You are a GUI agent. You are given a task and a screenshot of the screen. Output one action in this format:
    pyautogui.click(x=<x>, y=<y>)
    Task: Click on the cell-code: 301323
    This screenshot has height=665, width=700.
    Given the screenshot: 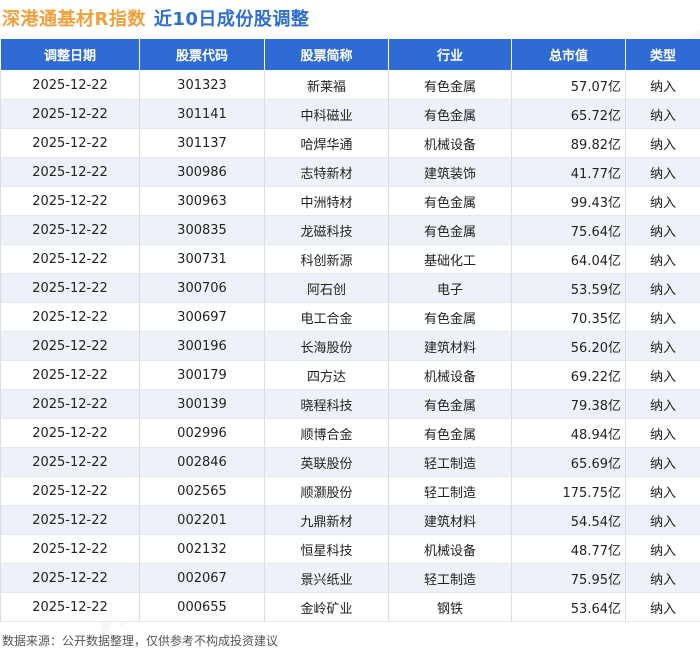 What is the action you would take?
    pyautogui.click(x=202, y=85)
    